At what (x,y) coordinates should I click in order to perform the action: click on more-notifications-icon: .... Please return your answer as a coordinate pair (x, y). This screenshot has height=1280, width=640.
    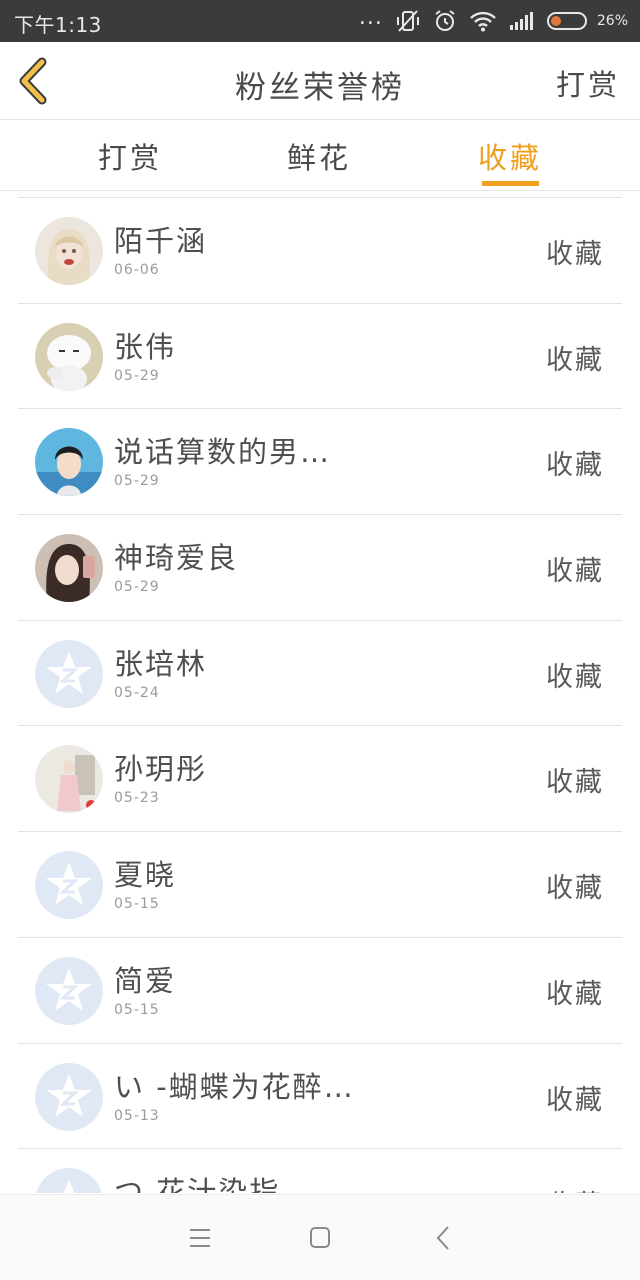
    Looking at the image, I should click on (370, 17).